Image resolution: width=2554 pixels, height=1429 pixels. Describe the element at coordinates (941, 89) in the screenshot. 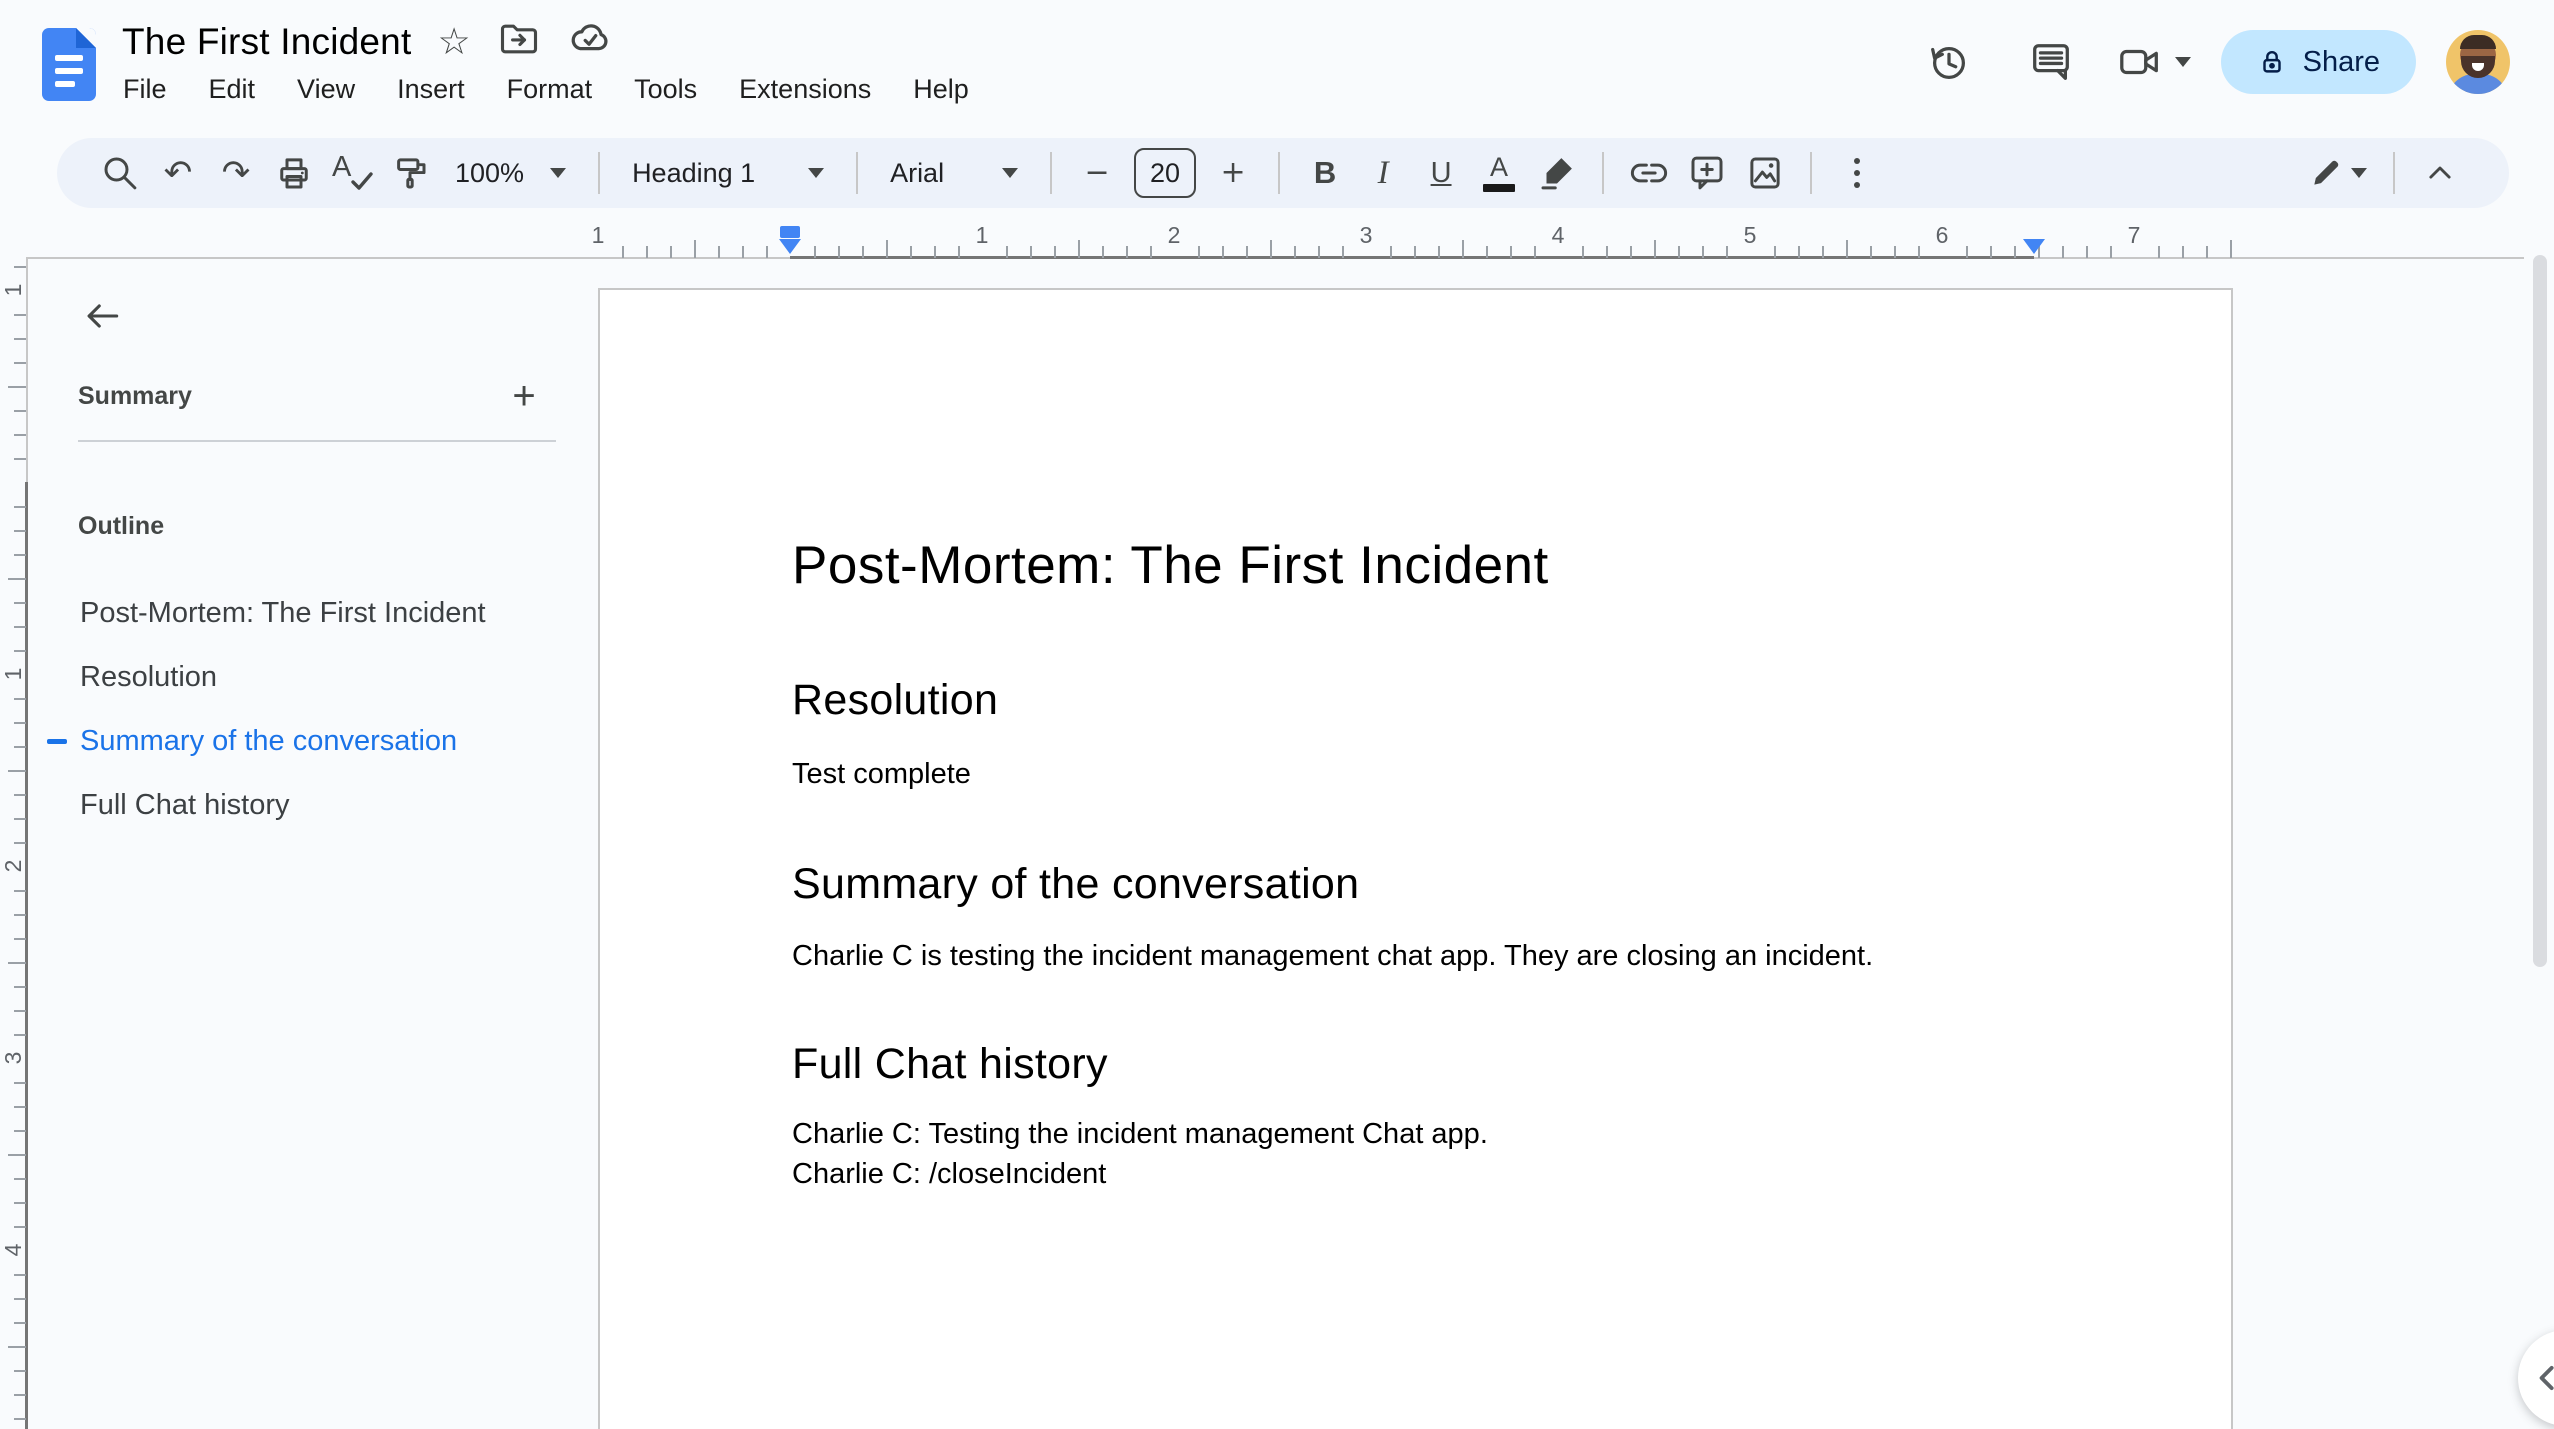

I see `menu-help: Help` at that location.